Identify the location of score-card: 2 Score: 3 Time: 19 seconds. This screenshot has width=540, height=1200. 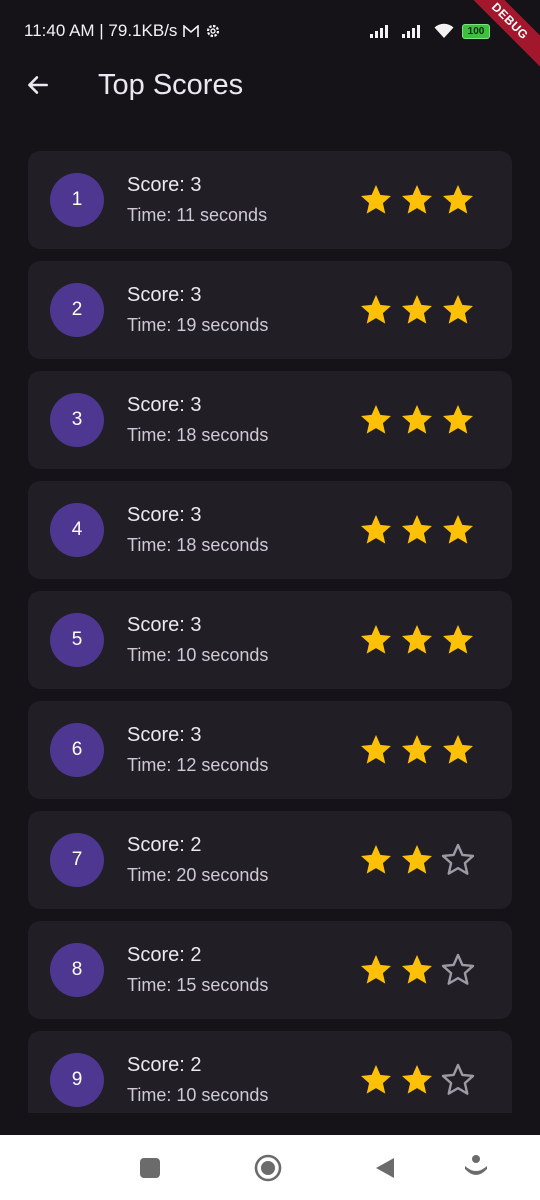
(270, 310).